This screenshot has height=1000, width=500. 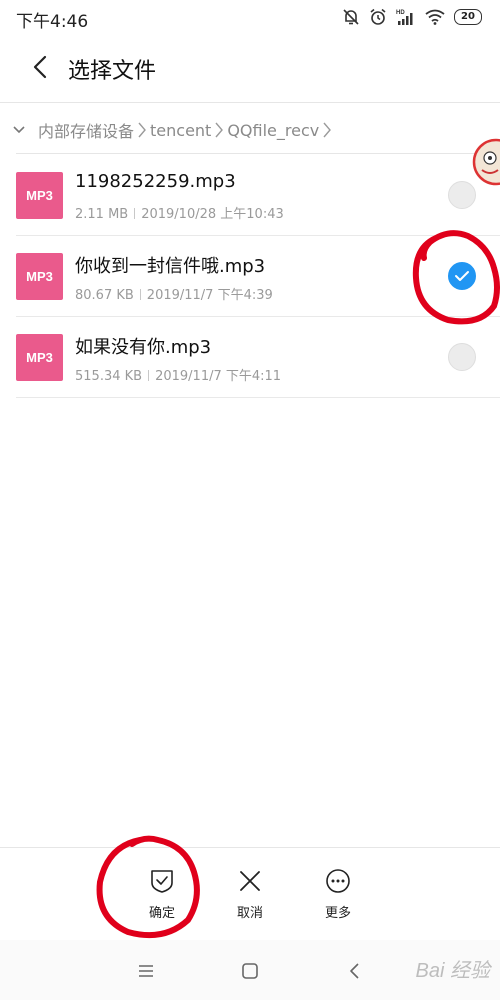 What do you see at coordinates (170, 266) in the screenshot?
I see `file-name: 你收到一封信件哦.mp3` at bounding box center [170, 266].